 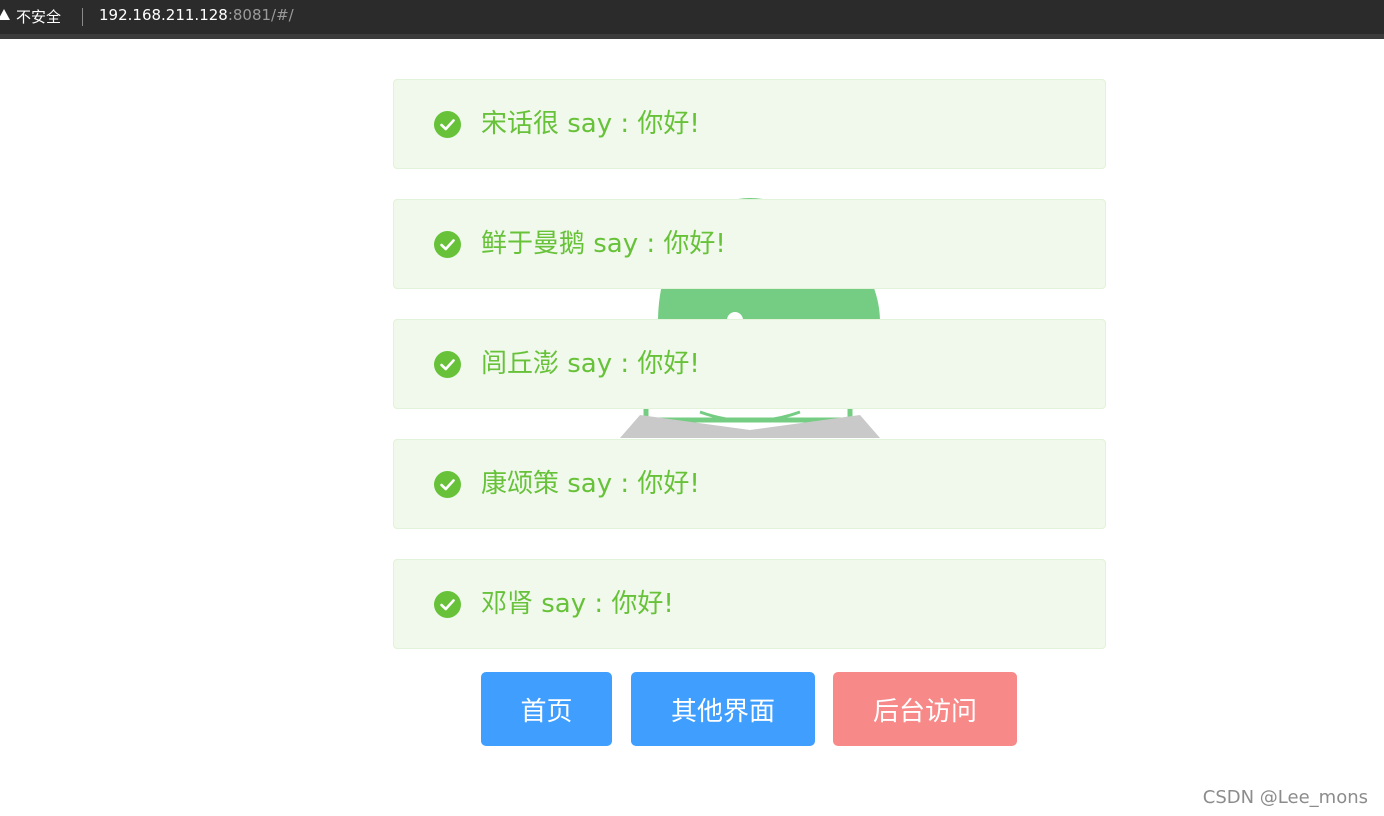 What do you see at coordinates (692, 19) in the screenshot?
I see `browser-address-bar: 不安全 192.168.211.128:8081/#/` at bounding box center [692, 19].